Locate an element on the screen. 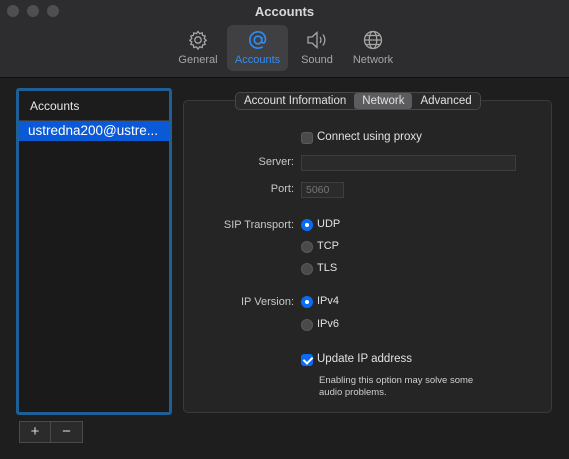 The width and height of the screenshot is (569, 459). port-label: Port: is located at coordinates (282, 189).